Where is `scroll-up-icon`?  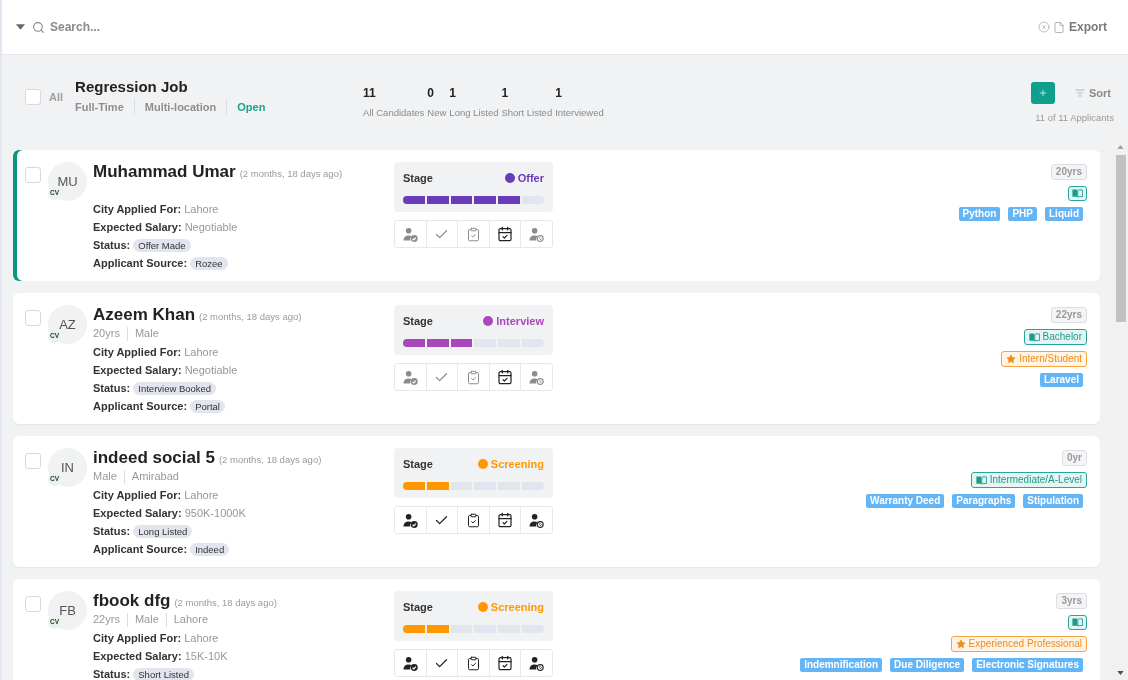
scroll-up-icon is located at coordinates (1120, 147).